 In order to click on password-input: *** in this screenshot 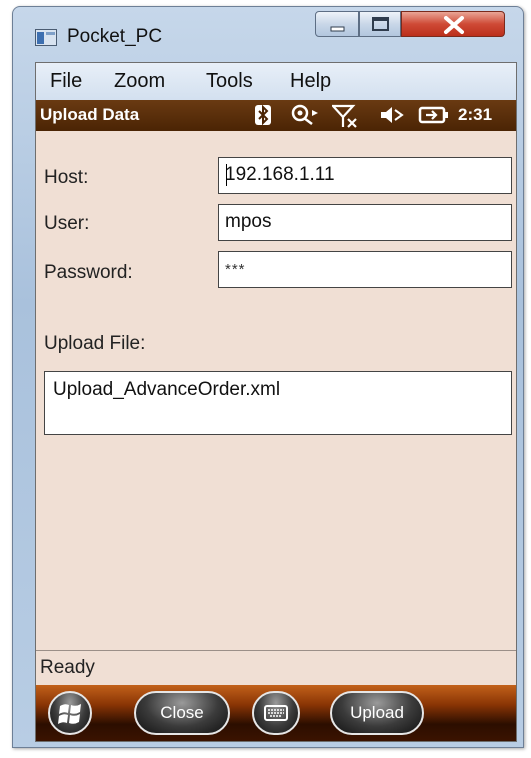, I will do `click(365, 269)`.